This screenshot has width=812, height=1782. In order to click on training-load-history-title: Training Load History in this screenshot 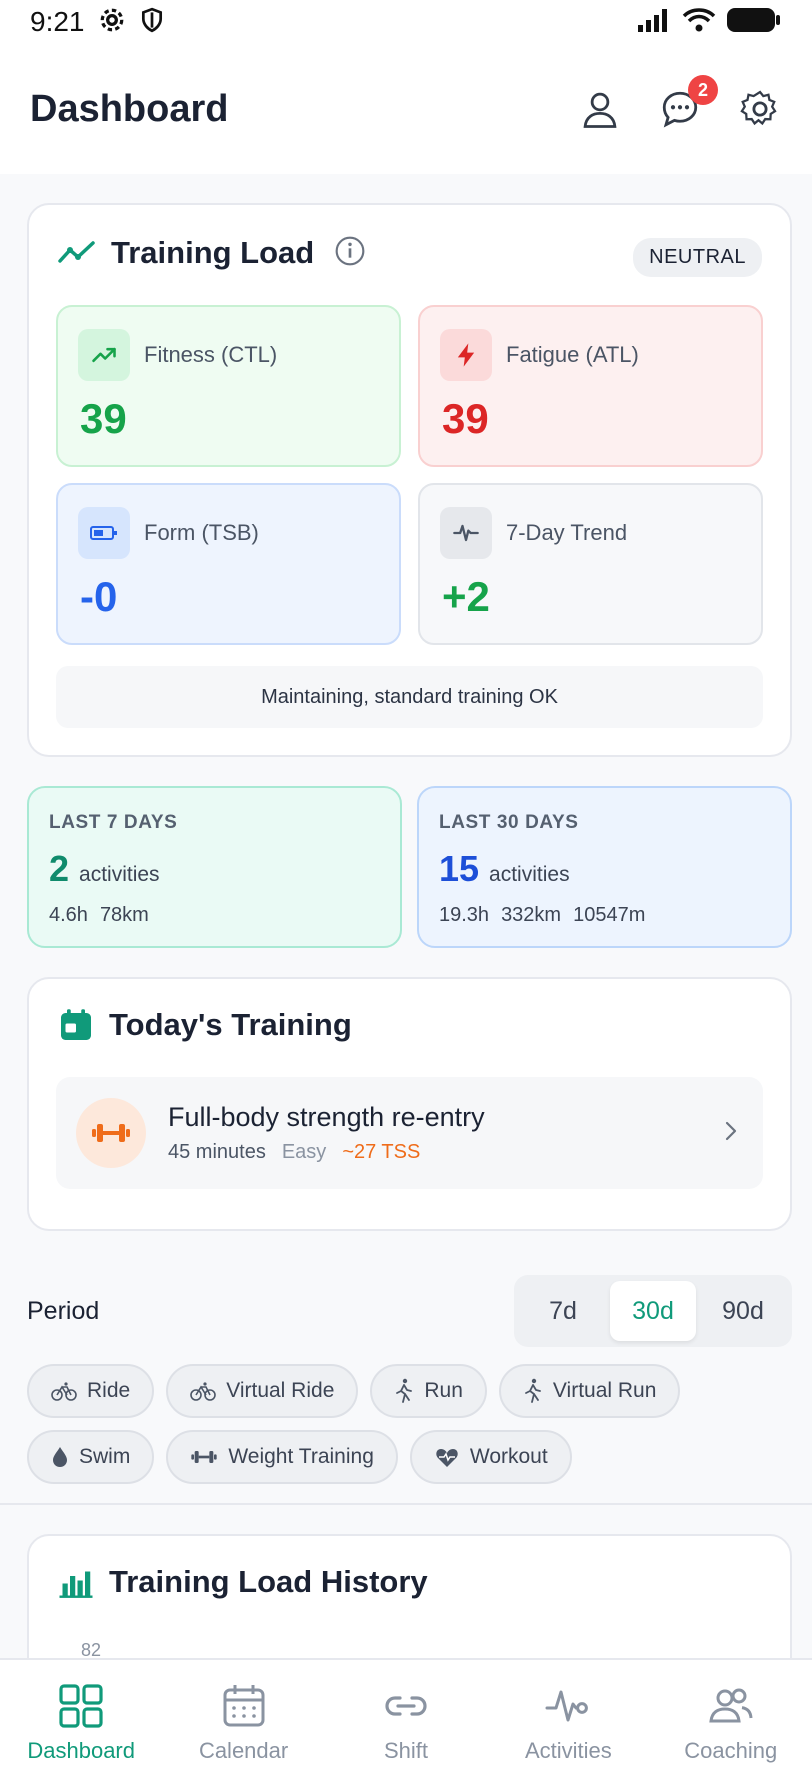, I will do `click(268, 1581)`.